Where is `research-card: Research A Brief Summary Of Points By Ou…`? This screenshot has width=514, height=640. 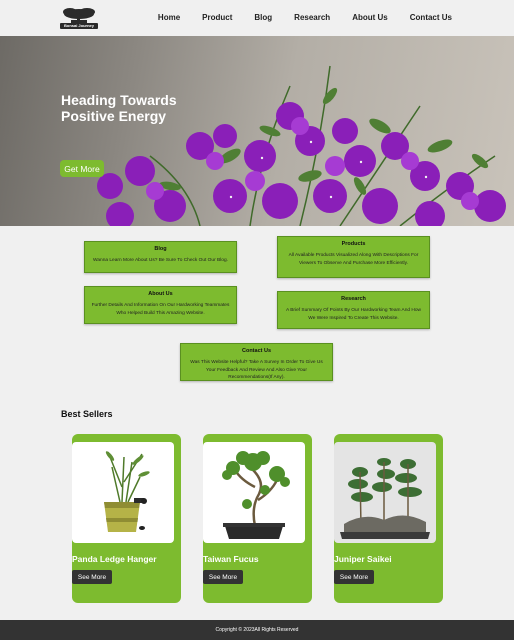
research-card: Research A Brief Summary Of Points By Ou… is located at coordinates (353, 310).